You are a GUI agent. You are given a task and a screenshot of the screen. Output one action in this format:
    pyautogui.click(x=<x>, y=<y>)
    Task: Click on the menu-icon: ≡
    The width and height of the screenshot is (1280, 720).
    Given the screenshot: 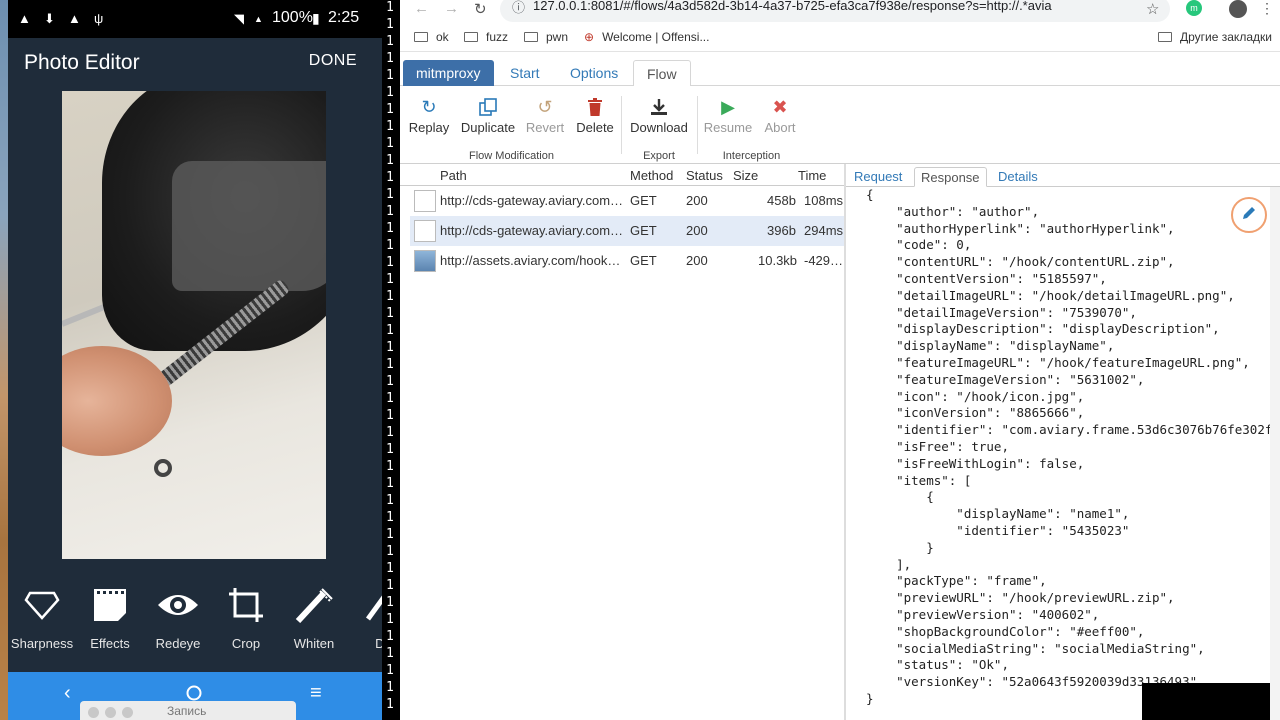 What is the action you would take?
    pyautogui.click(x=316, y=693)
    